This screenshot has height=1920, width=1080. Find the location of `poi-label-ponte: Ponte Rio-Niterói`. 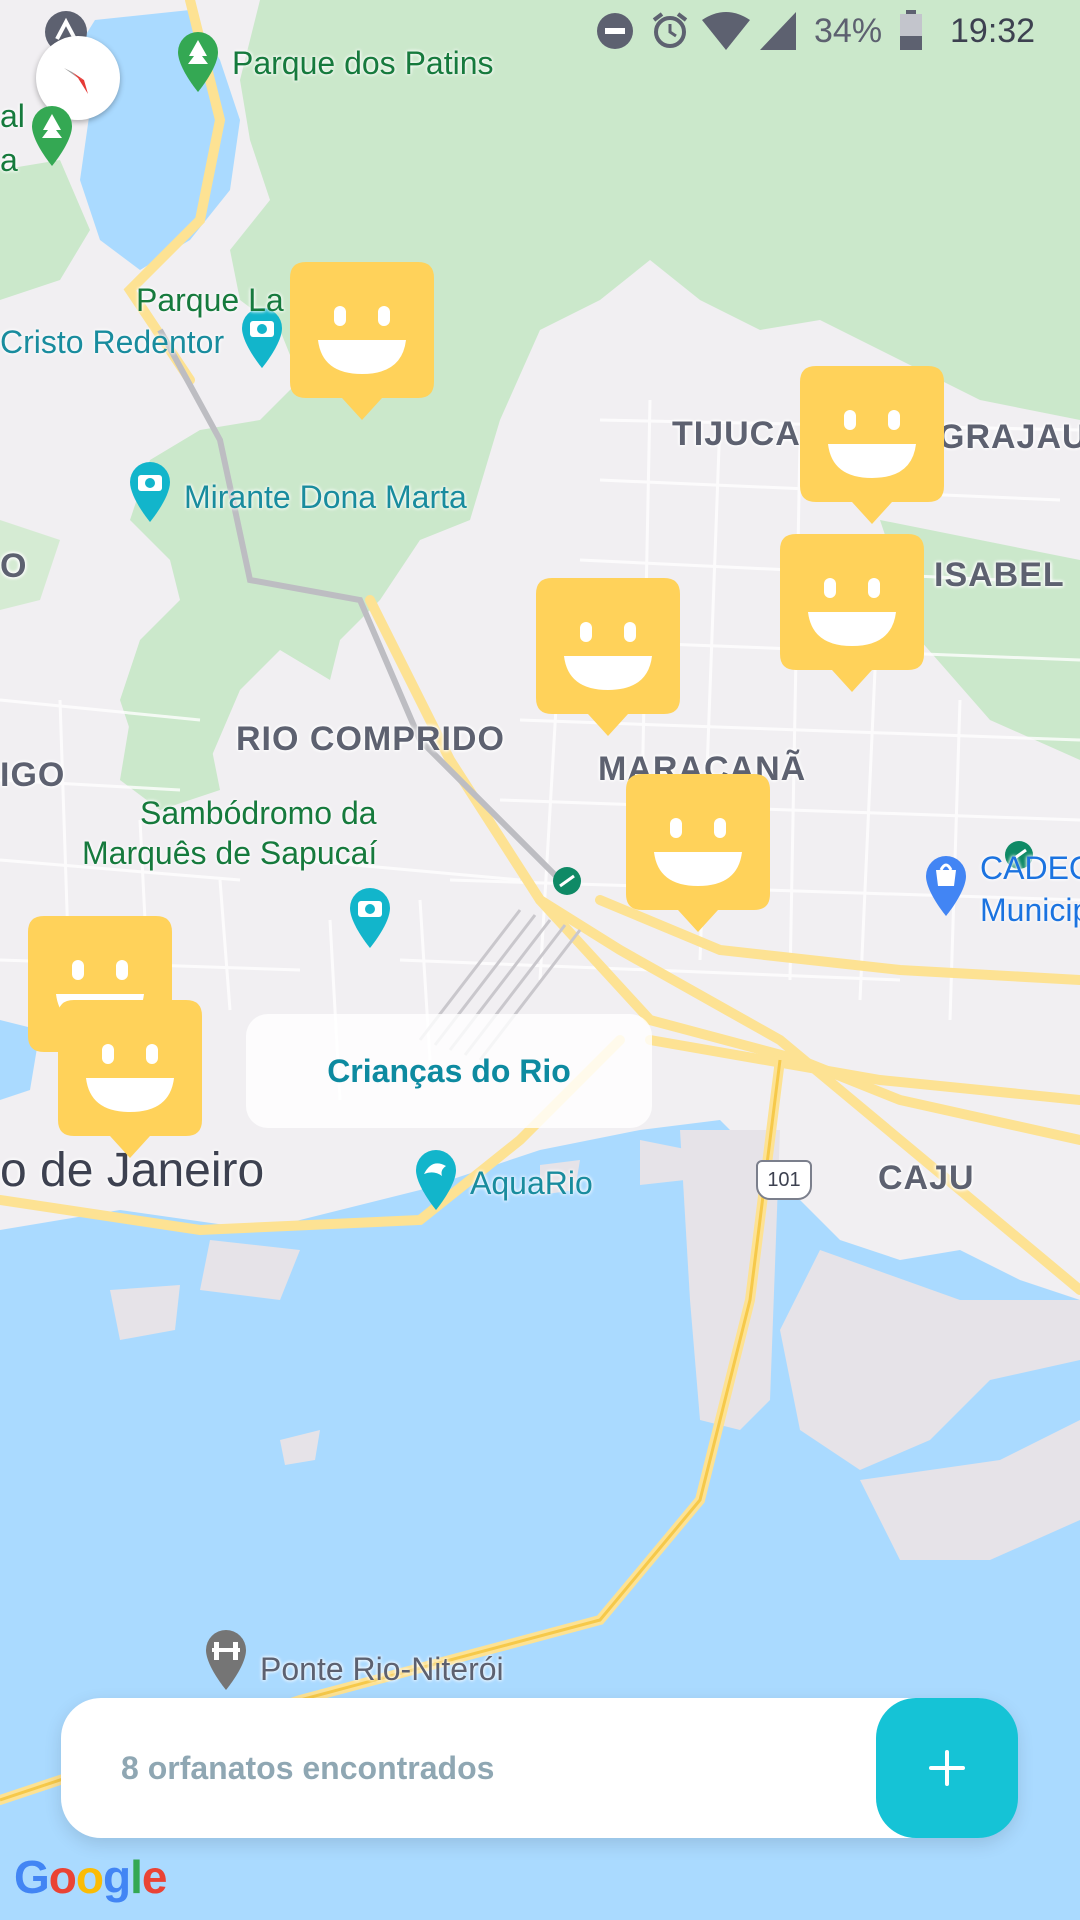

poi-label-ponte: Ponte Rio-Niterói is located at coordinates (382, 1669).